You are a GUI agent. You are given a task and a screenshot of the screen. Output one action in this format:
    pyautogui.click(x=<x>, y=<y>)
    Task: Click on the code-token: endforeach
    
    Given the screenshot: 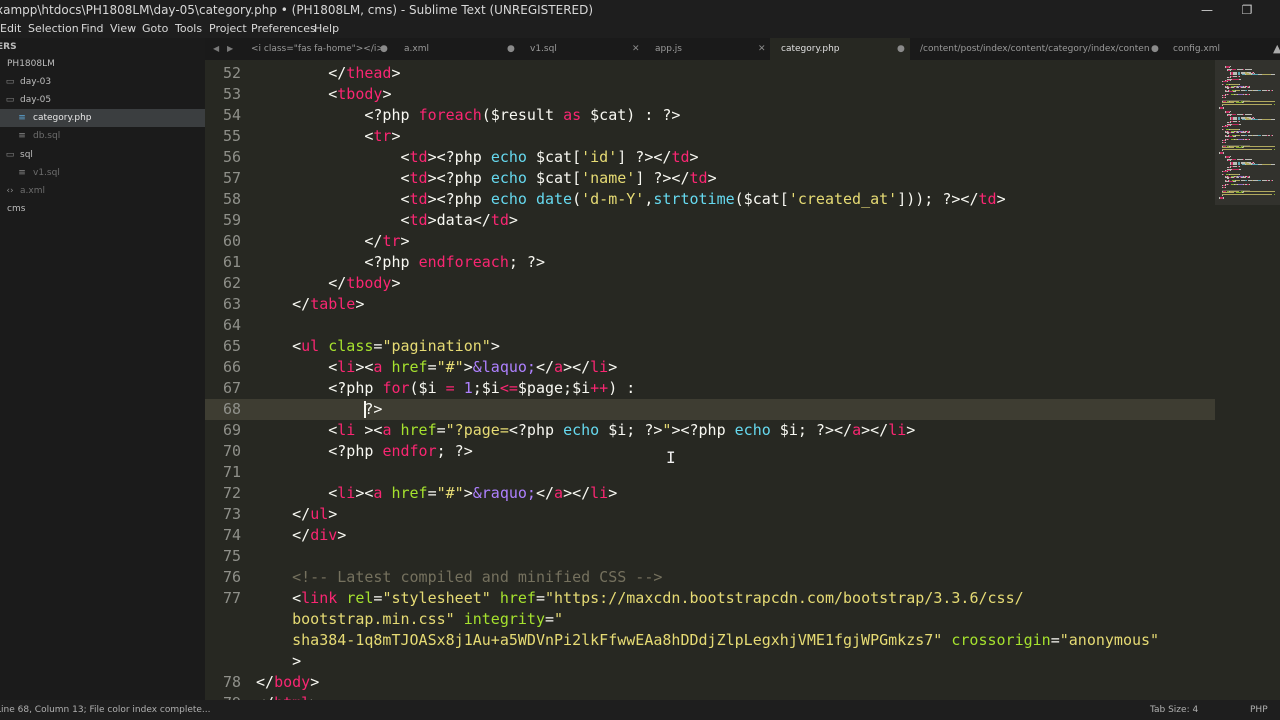 What is the action you would take?
    pyautogui.click(x=463, y=262)
    